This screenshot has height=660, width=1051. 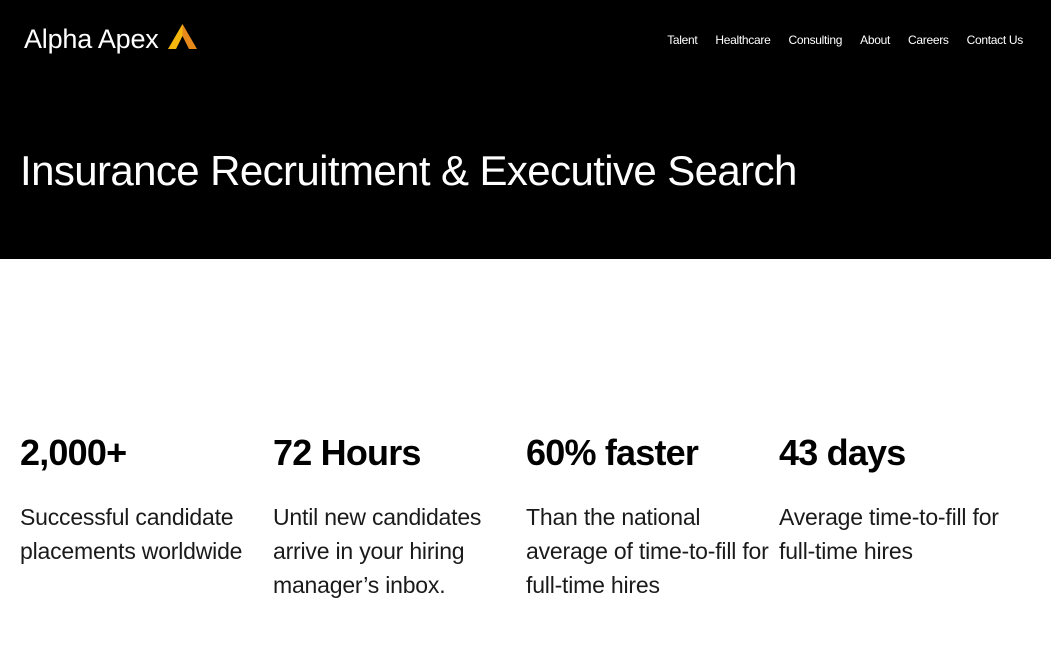 I want to click on nav-item-consulting: Consulting, so click(x=815, y=40).